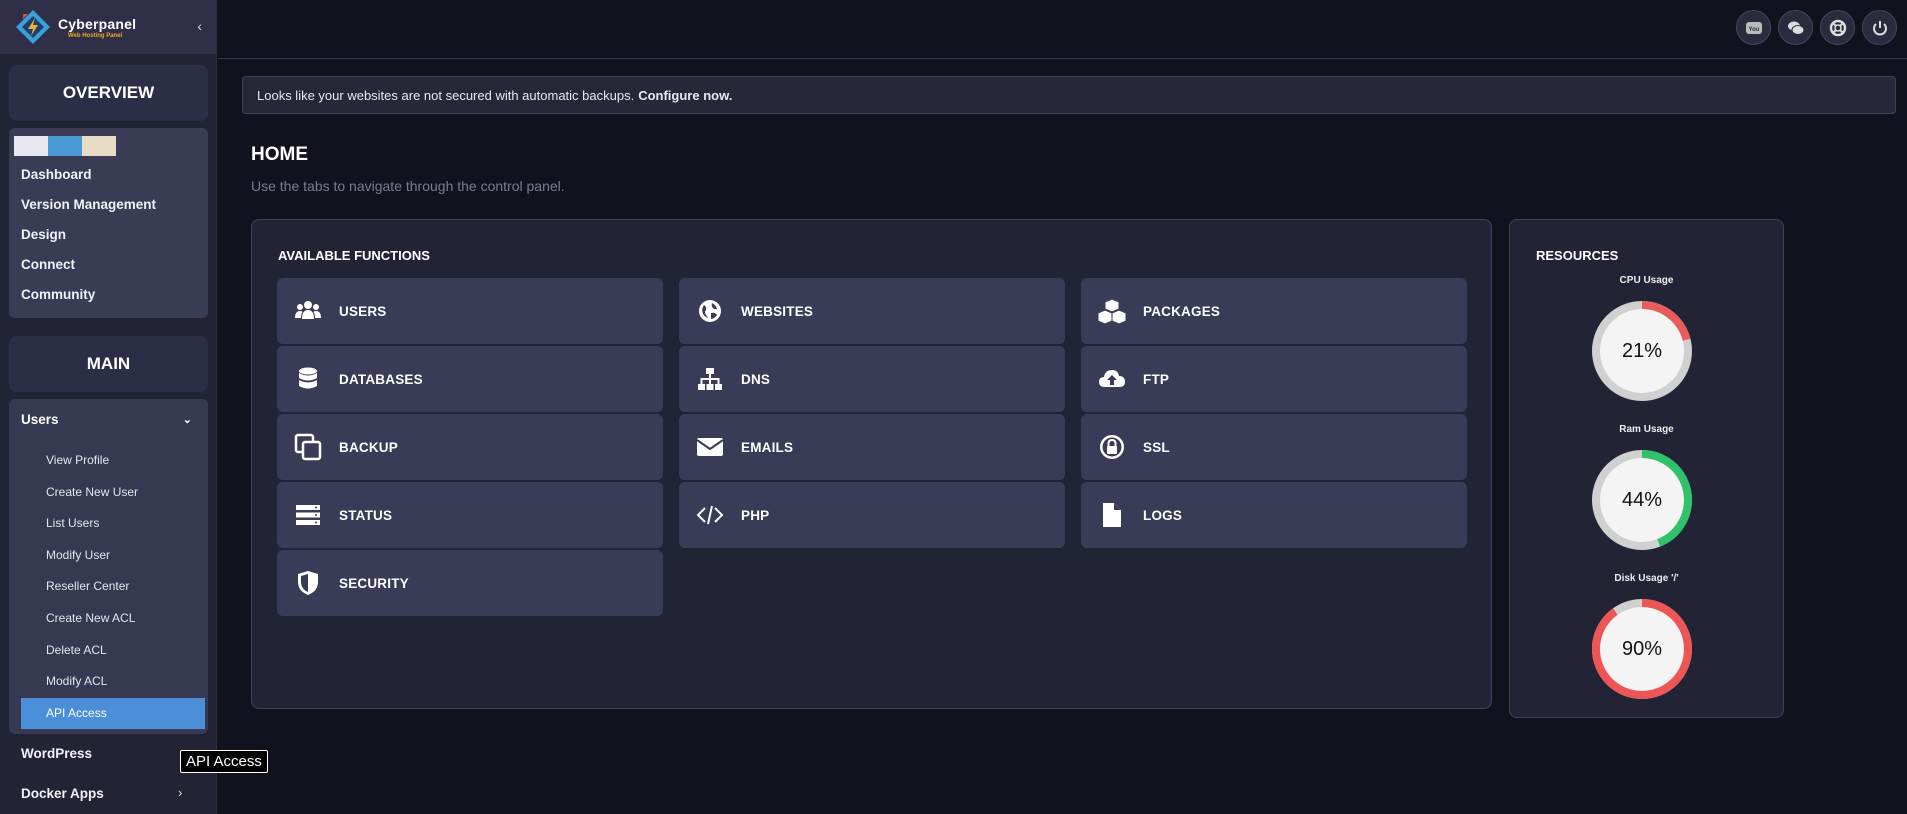  What do you see at coordinates (710, 515) in the screenshot?
I see `code-icon` at bounding box center [710, 515].